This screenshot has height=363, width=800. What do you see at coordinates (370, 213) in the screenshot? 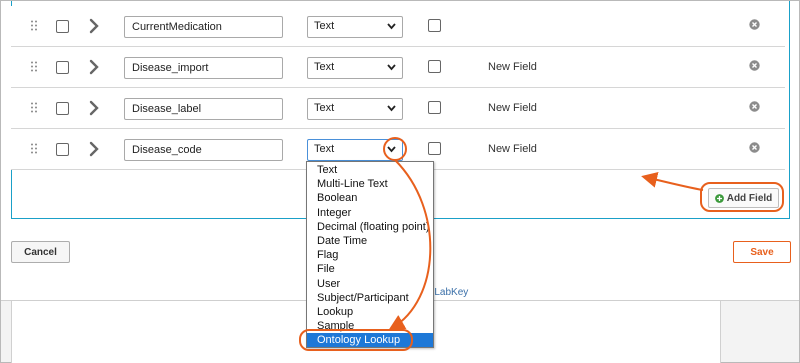
I see `type-option: Integer` at bounding box center [370, 213].